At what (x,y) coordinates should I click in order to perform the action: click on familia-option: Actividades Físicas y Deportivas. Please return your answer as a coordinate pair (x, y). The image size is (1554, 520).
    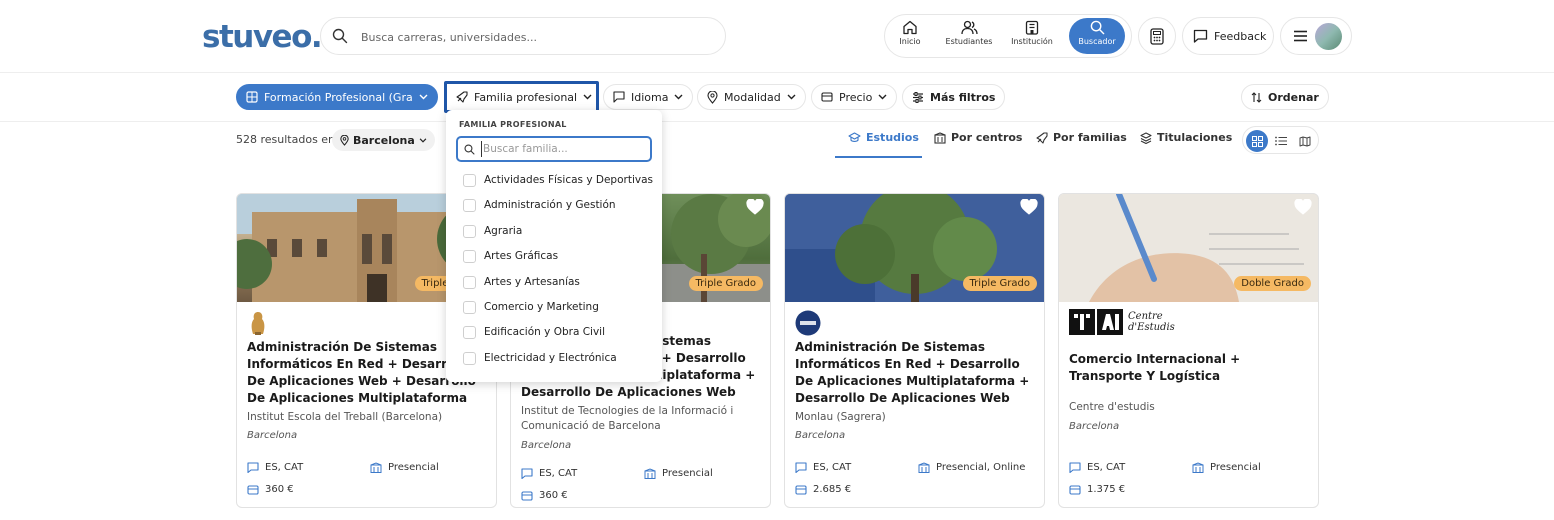
    Looking at the image, I should click on (558, 180).